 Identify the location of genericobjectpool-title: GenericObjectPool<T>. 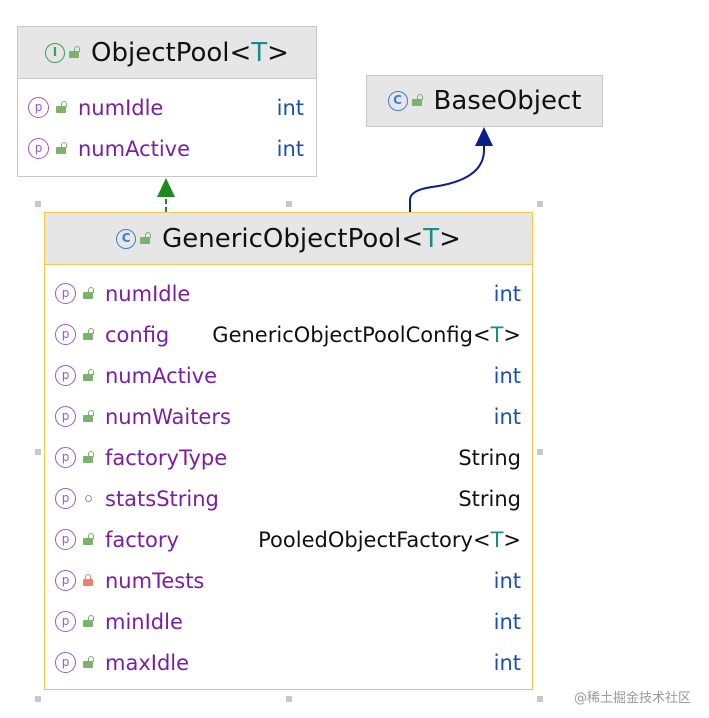
(311, 238).